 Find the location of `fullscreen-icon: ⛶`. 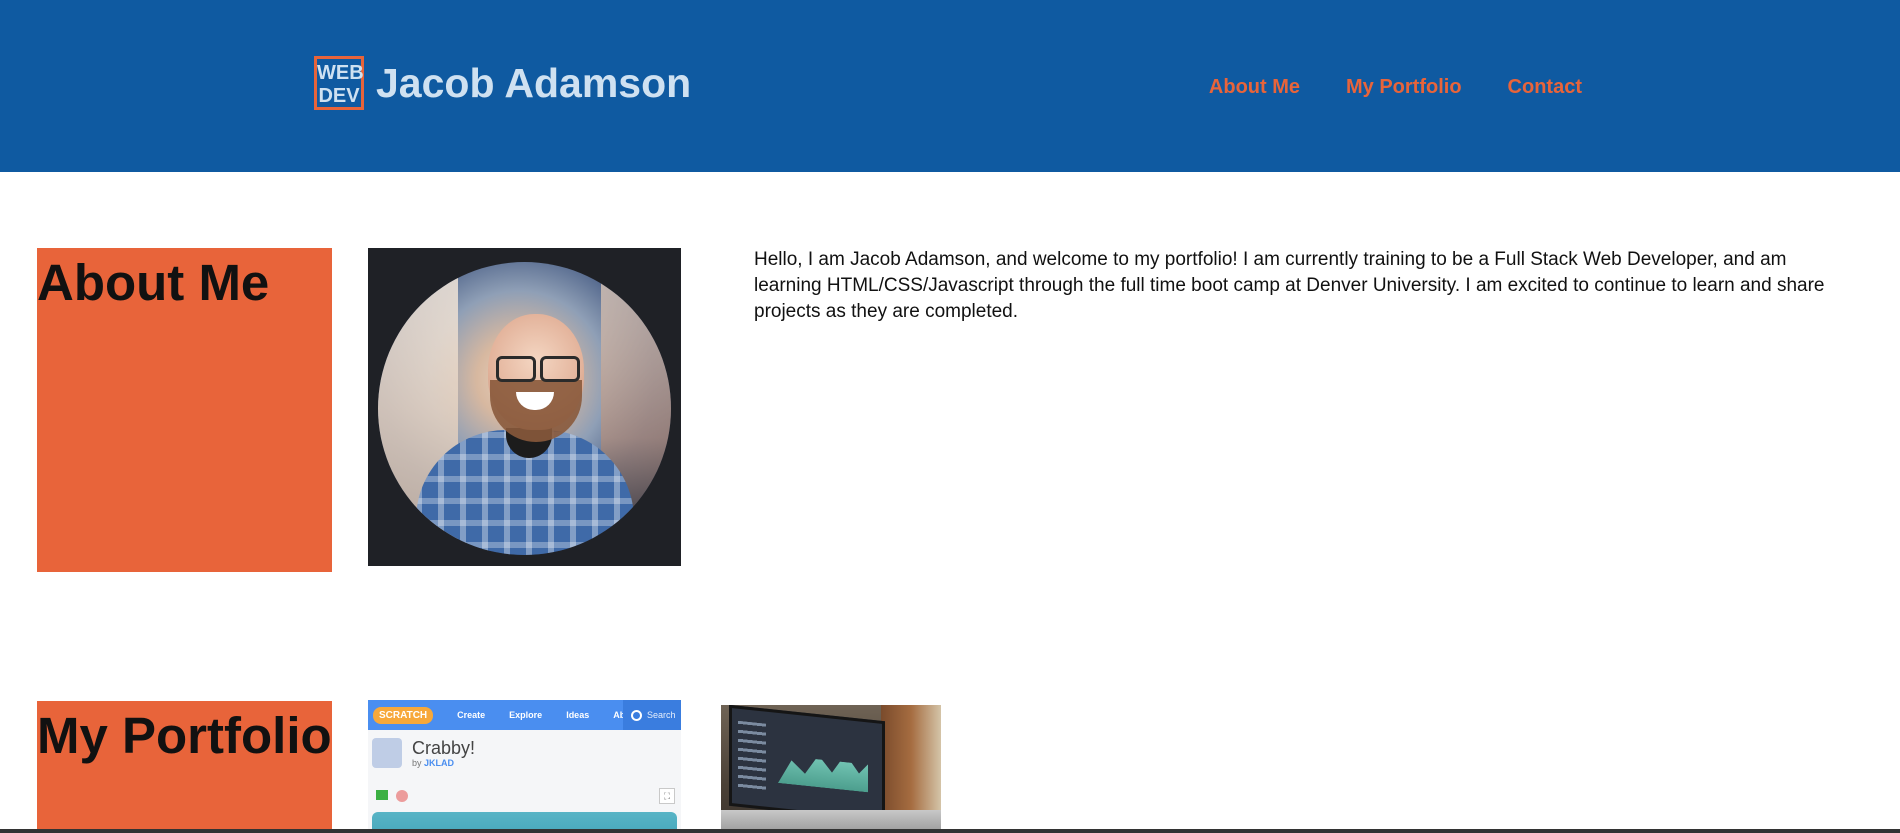

fullscreen-icon: ⛶ is located at coordinates (667, 796).